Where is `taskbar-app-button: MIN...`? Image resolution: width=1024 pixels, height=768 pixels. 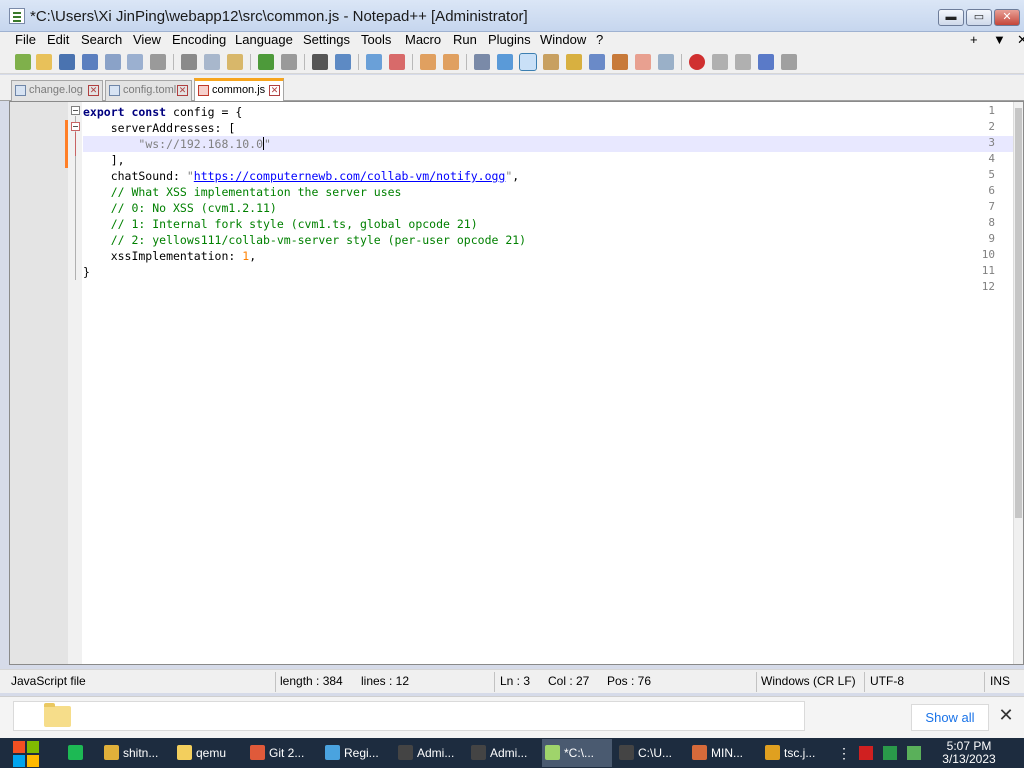
taskbar-app-button: MIN... is located at coordinates (723, 753).